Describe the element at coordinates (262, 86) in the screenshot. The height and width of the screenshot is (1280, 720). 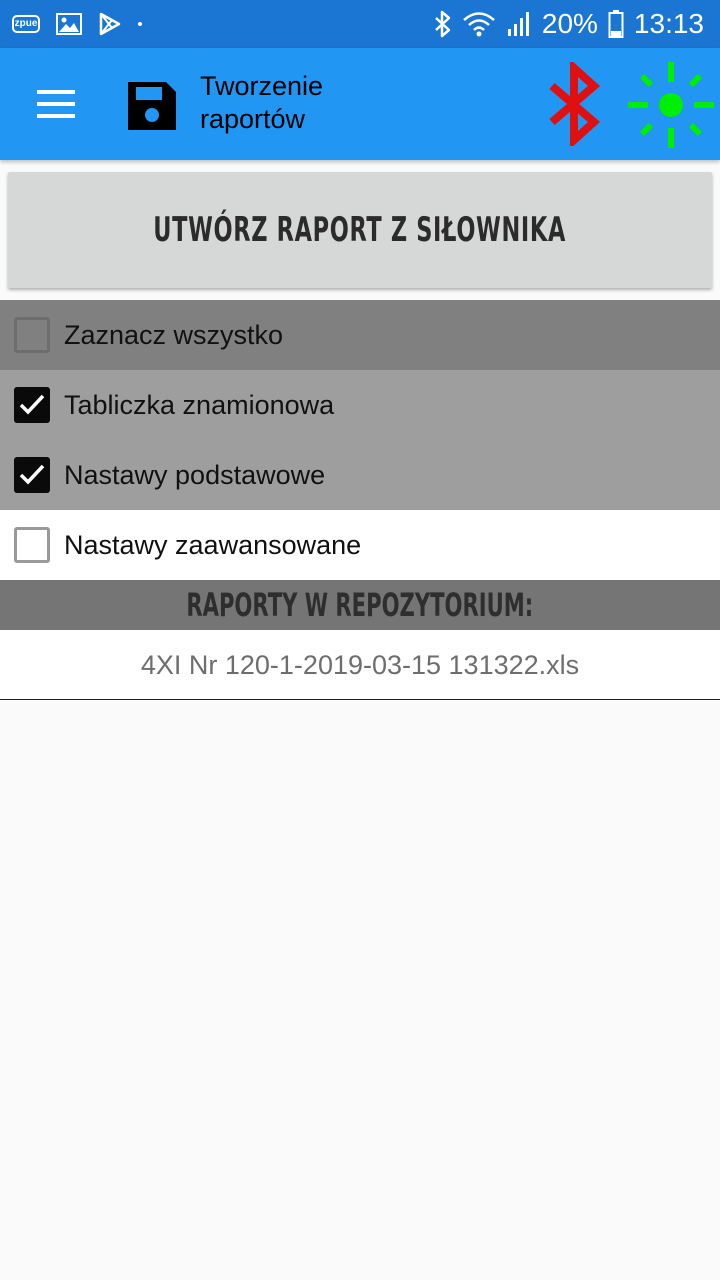
I see `title-line-1: Tworzenie` at that location.